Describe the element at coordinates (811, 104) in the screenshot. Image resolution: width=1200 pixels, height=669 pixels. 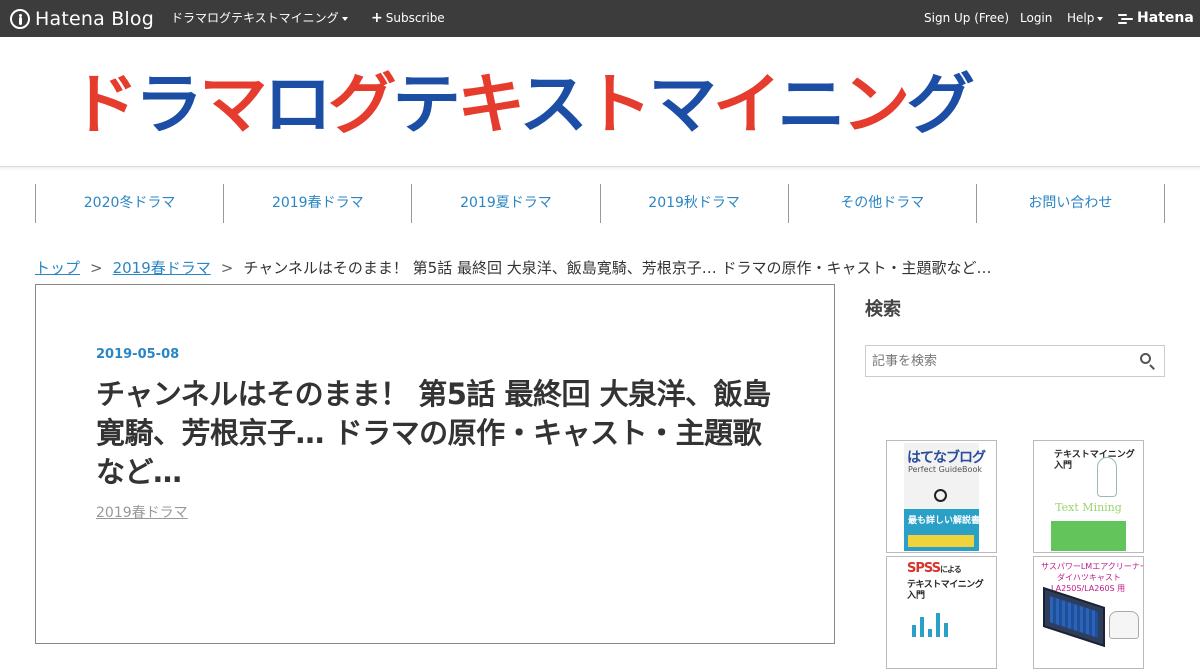
I see `banner-char: ニ` at that location.